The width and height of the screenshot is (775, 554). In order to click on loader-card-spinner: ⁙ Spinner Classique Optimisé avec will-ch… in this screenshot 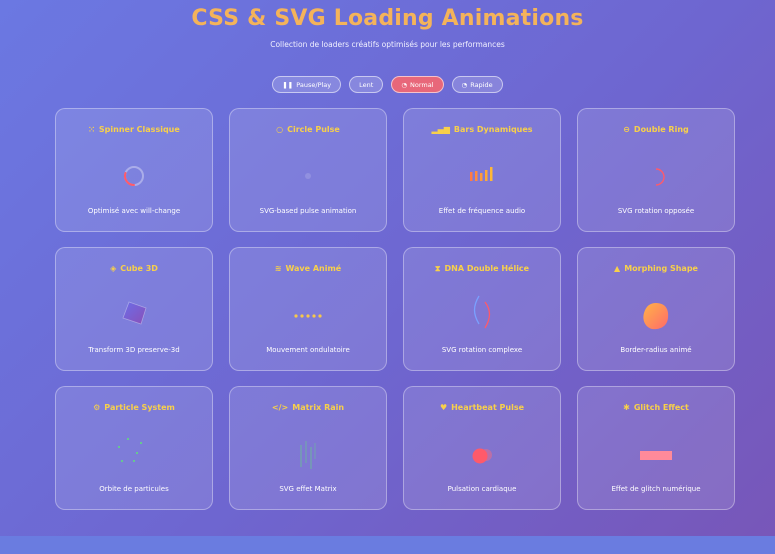, I will do `click(134, 170)`.